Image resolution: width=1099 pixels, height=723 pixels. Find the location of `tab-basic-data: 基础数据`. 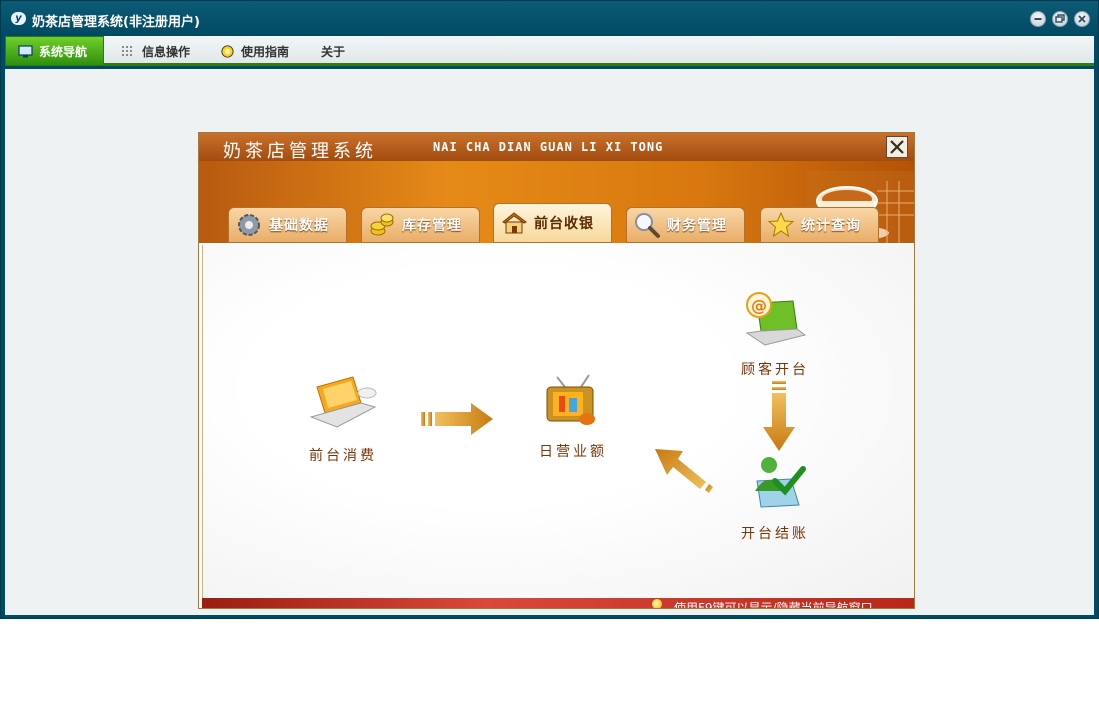

tab-basic-data: 基础数据 is located at coordinates (287, 225).